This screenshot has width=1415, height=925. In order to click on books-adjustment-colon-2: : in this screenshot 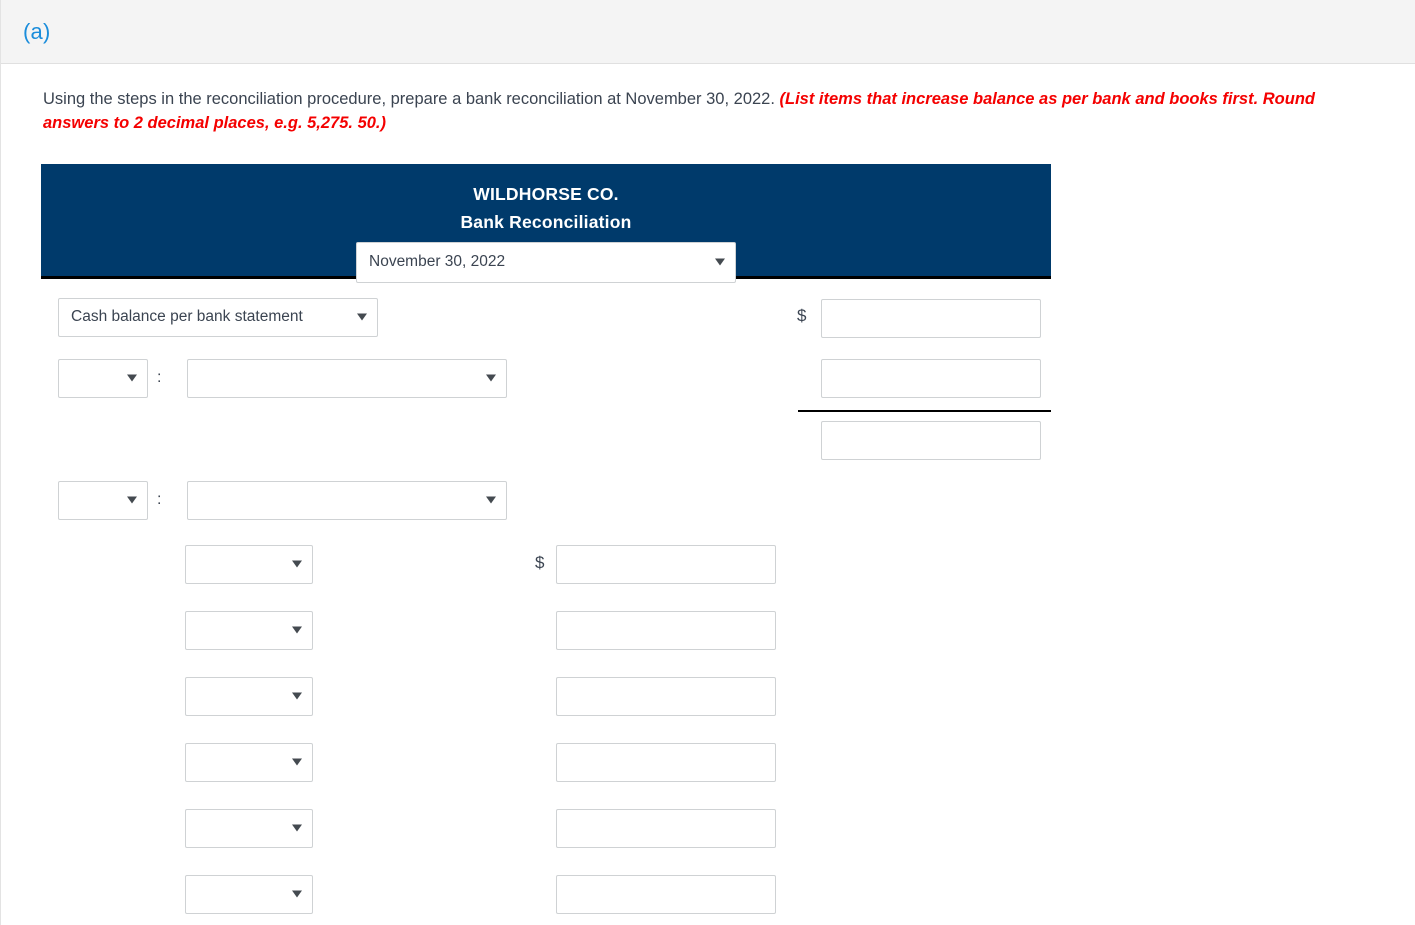, I will do `click(159, 499)`.